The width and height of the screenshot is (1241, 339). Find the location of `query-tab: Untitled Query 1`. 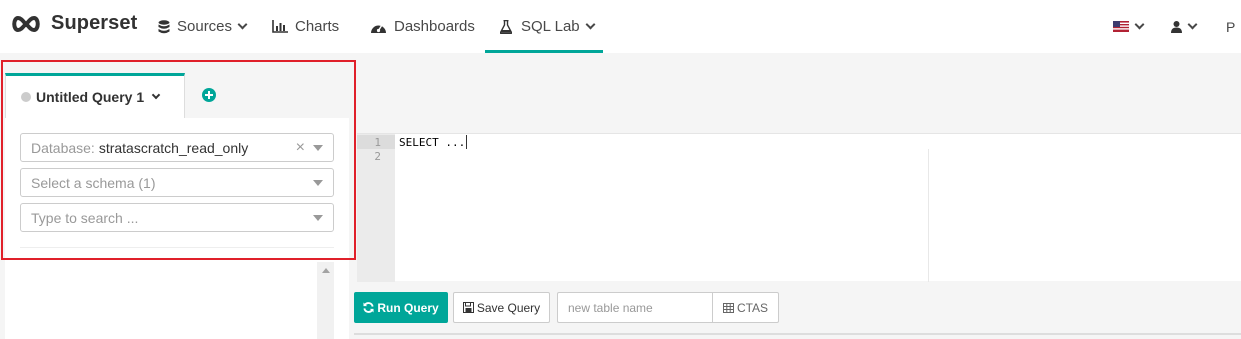

query-tab: Untitled Query 1 is located at coordinates (95, 95).